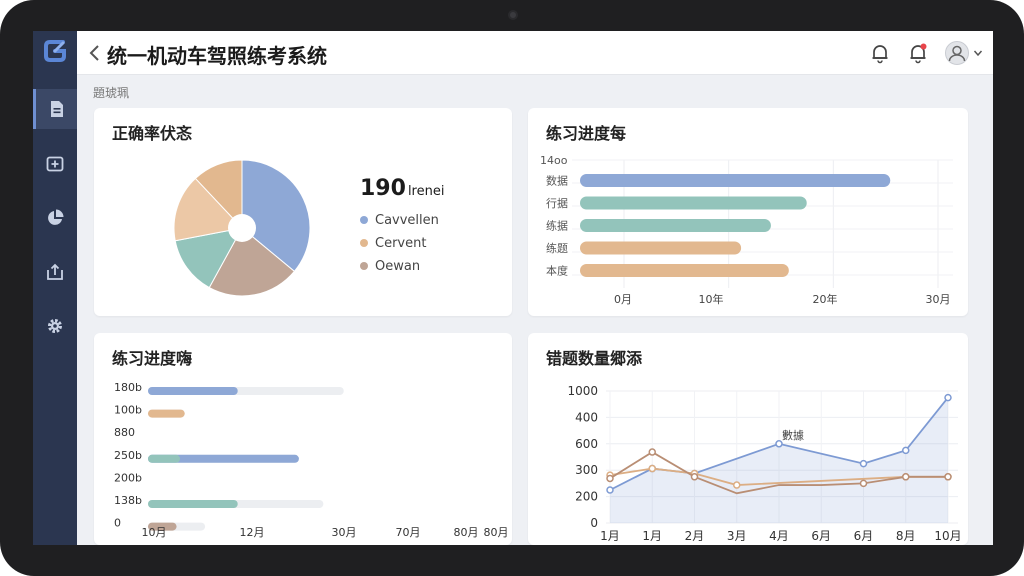 The image size is (1024, 576). Describe the element at coordinates (737, 536) in the screenshot. I see `x-tick-label: 3月` at that location.